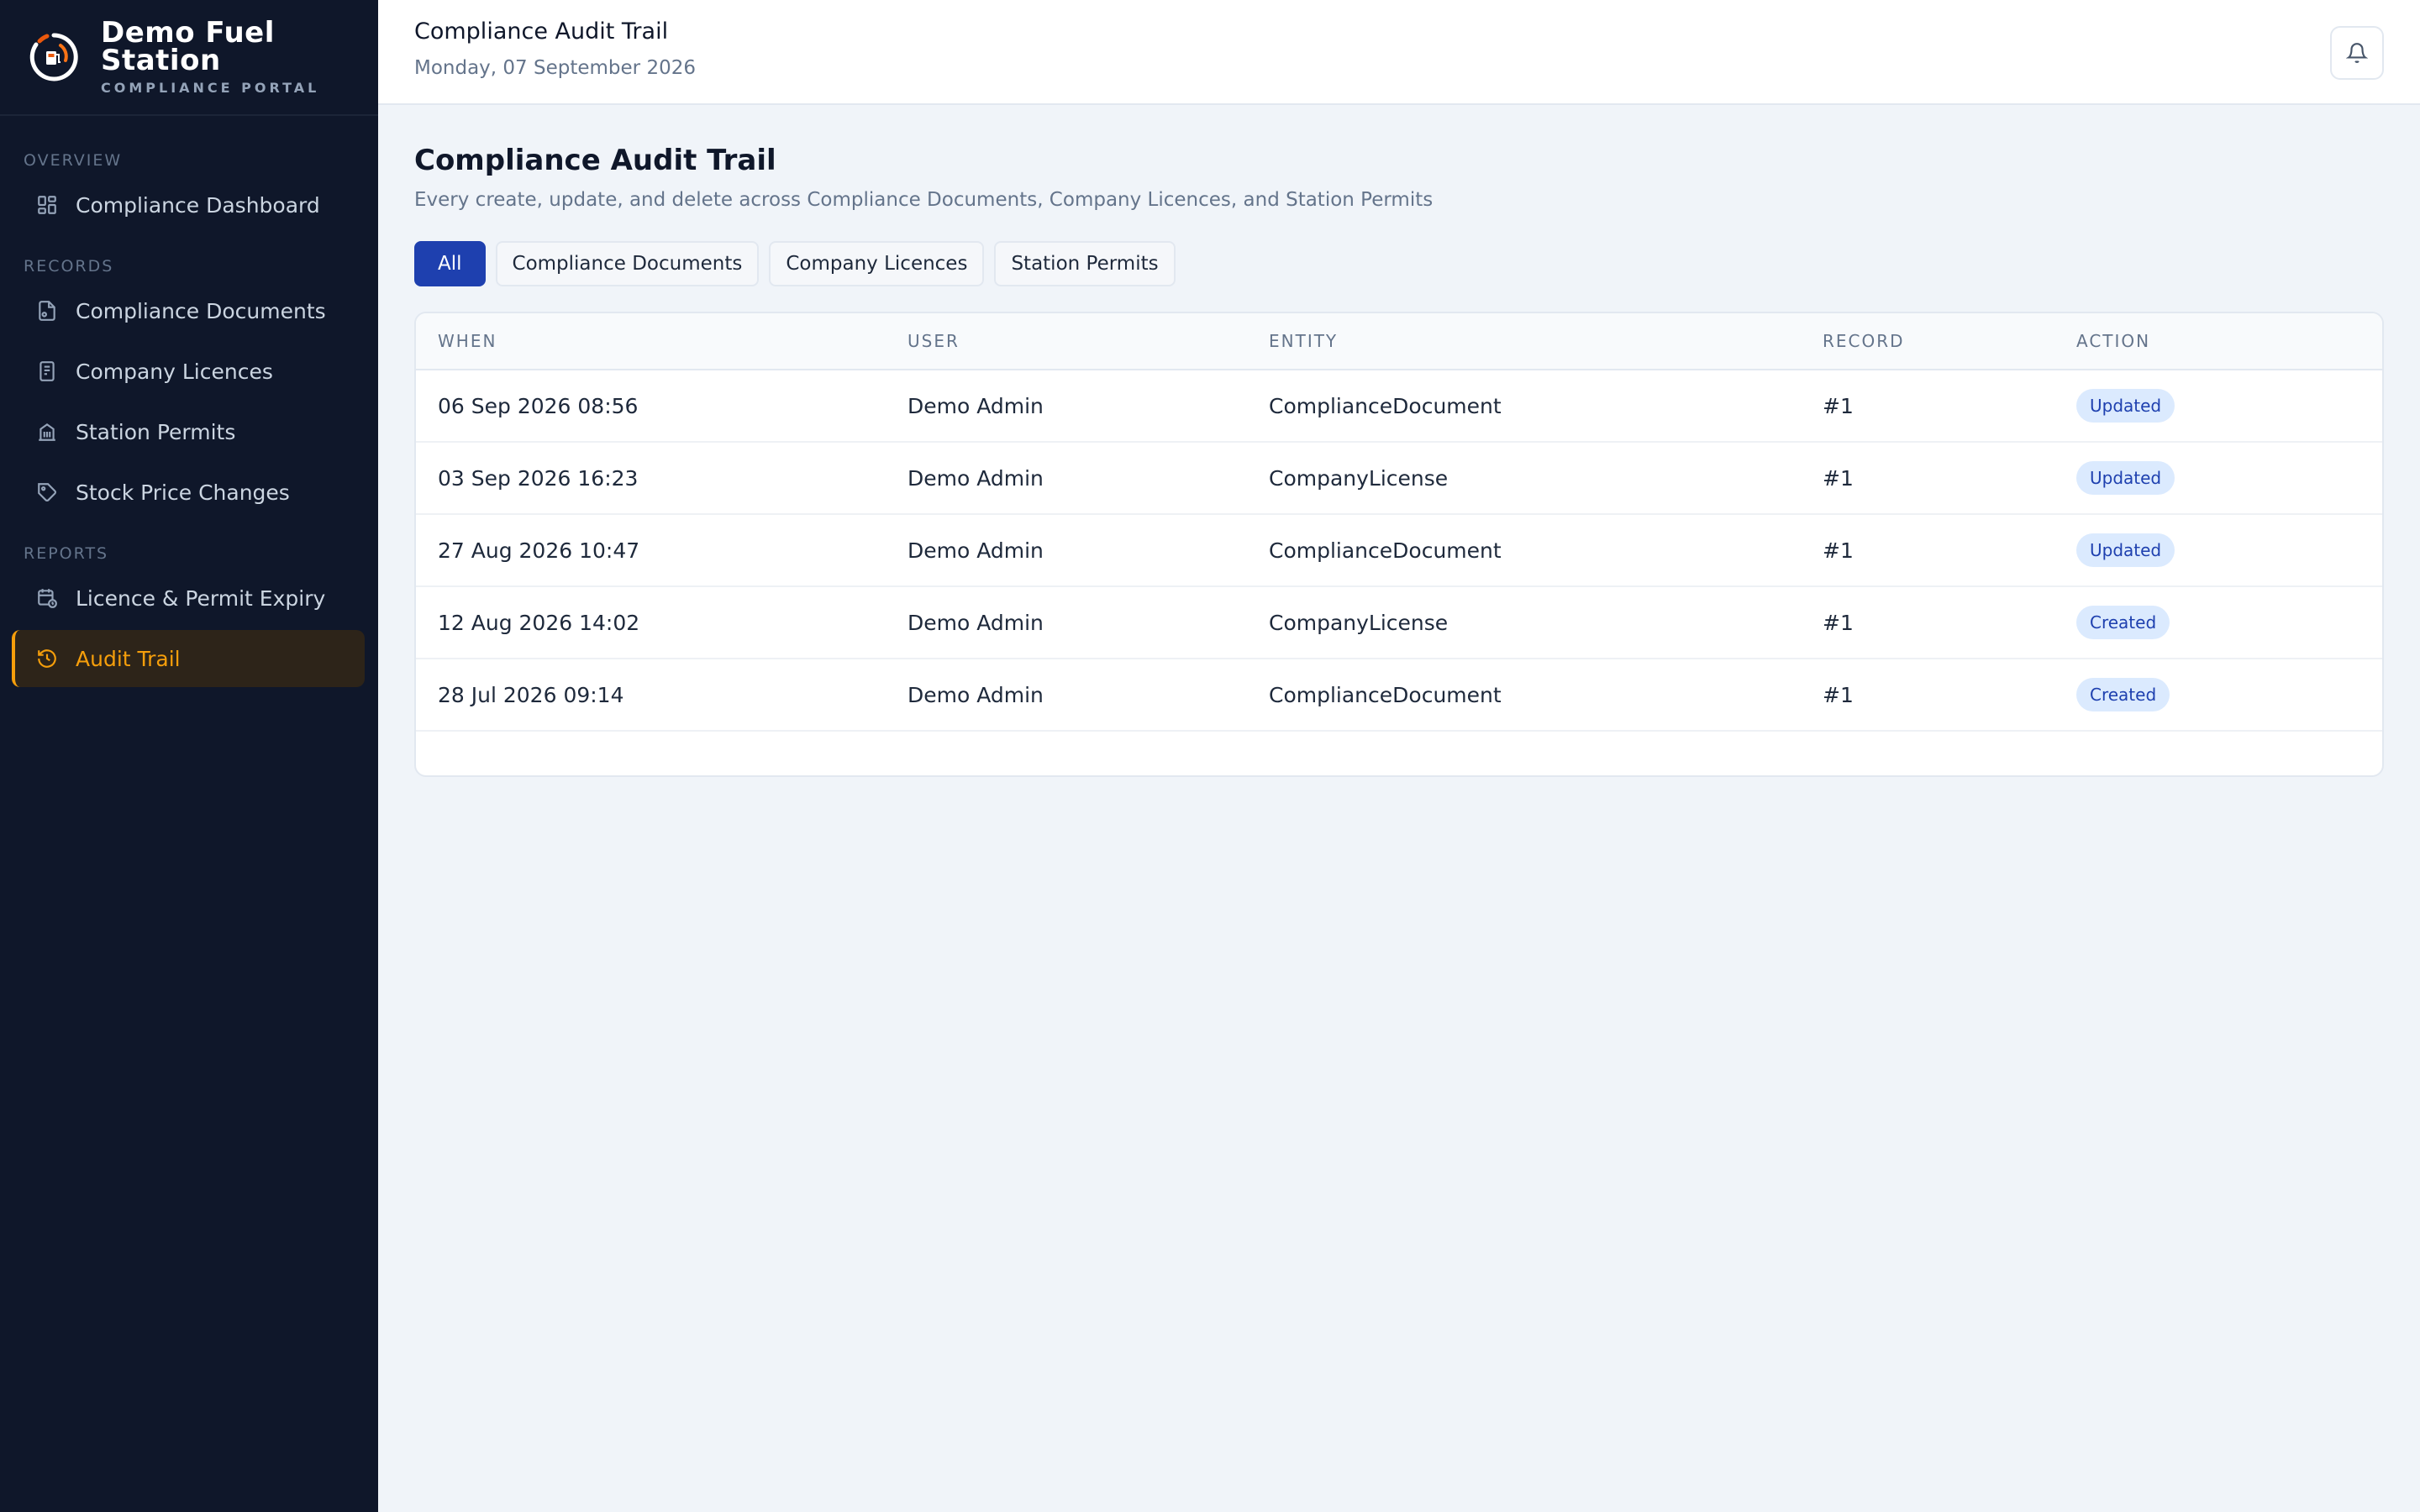  Describe the element at coordinates (188, 32) in the screenshot. I see `brand-name-line1: Demo Fuel` at that location.